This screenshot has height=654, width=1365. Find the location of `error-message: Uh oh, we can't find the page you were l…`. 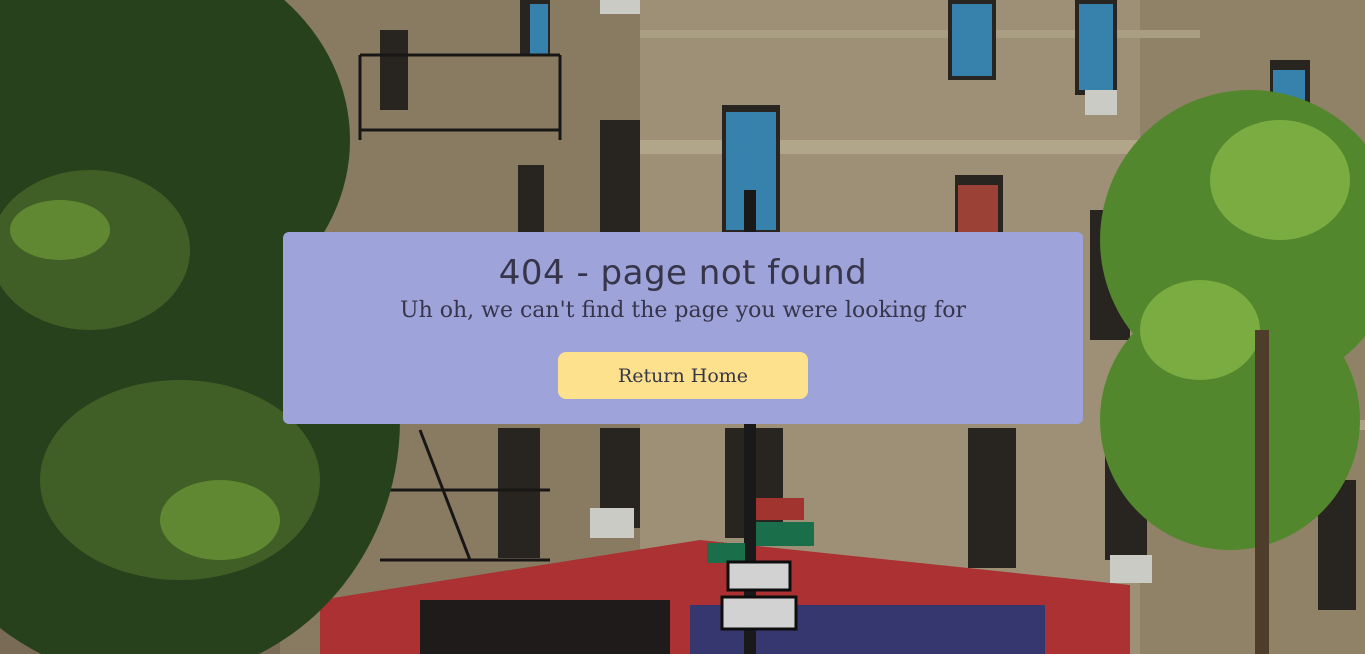

error-message: Uh oh, we can't find the page you were l… is located at coordinates (683, 310).